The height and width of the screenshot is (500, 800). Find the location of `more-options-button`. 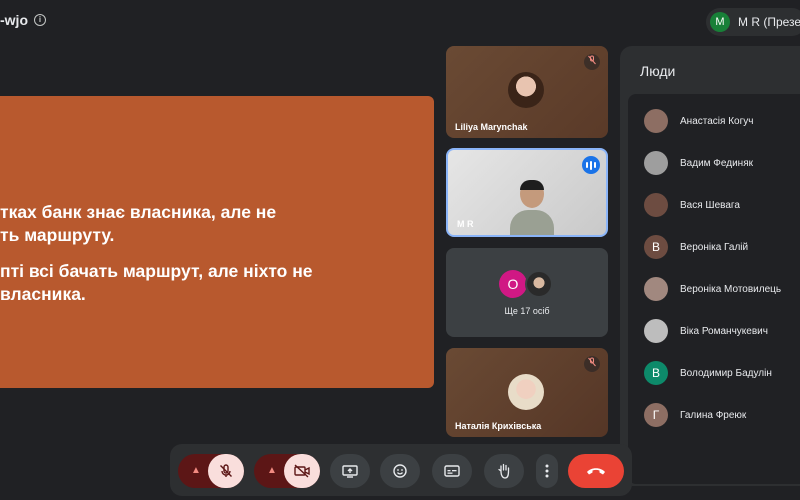

more-options-button is located at coordinates (547, 471).